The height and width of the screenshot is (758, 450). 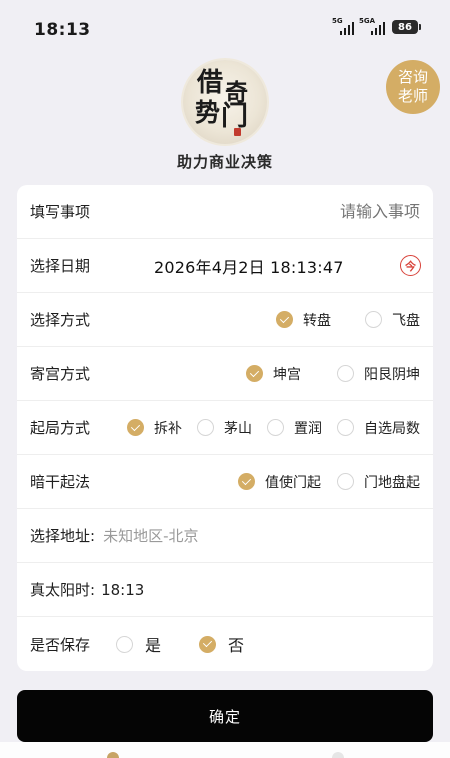 I want to click on hidden-stem-option-zhishi: 值使门起, so click(x=279, y=482).